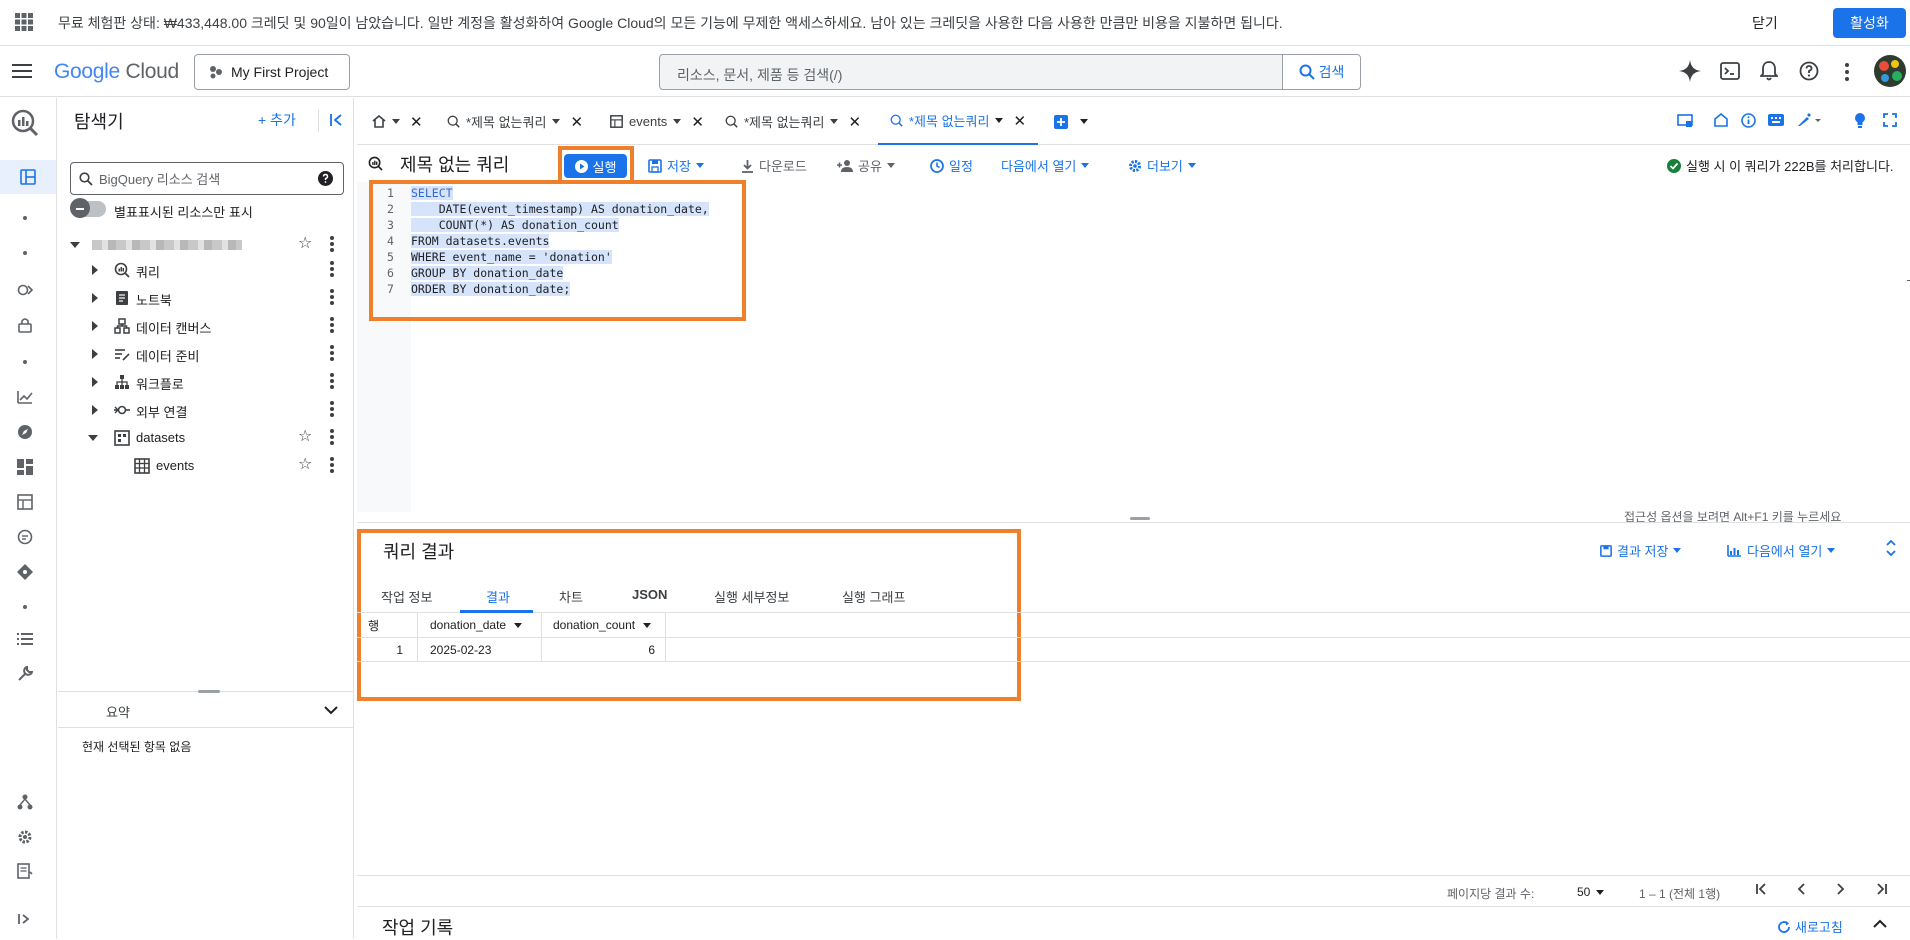 This screenshot has height=940, width=1910. Describe the element at coordinates (337, 120) in the screenshot. I see `collapse-explorer-icon` at that location.